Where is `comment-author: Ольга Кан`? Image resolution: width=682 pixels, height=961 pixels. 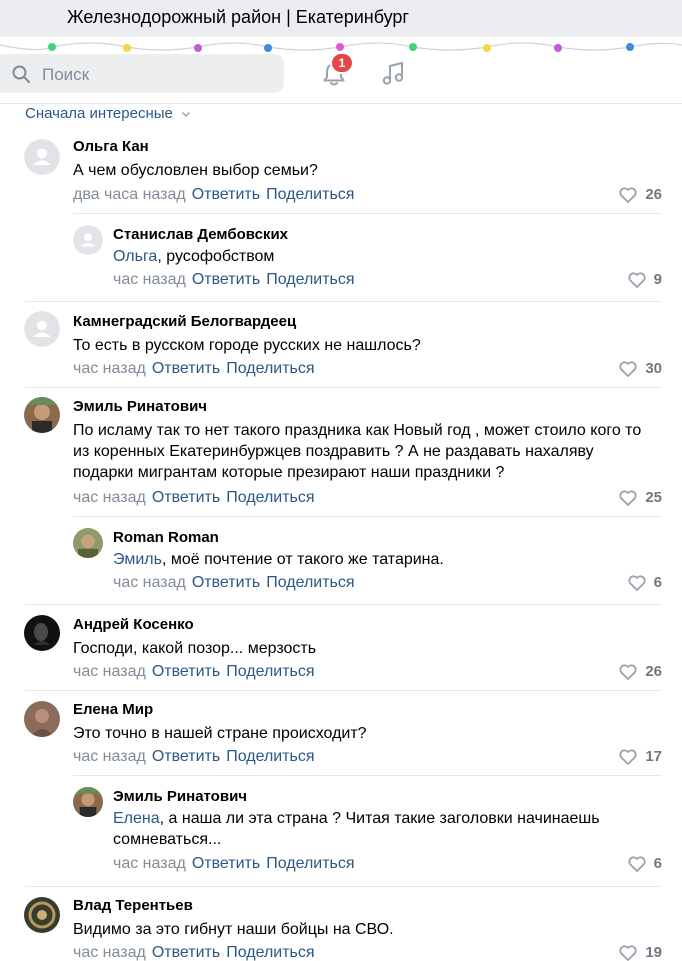
comment-author: Ольга Кан is located at coordinates (111, 146).